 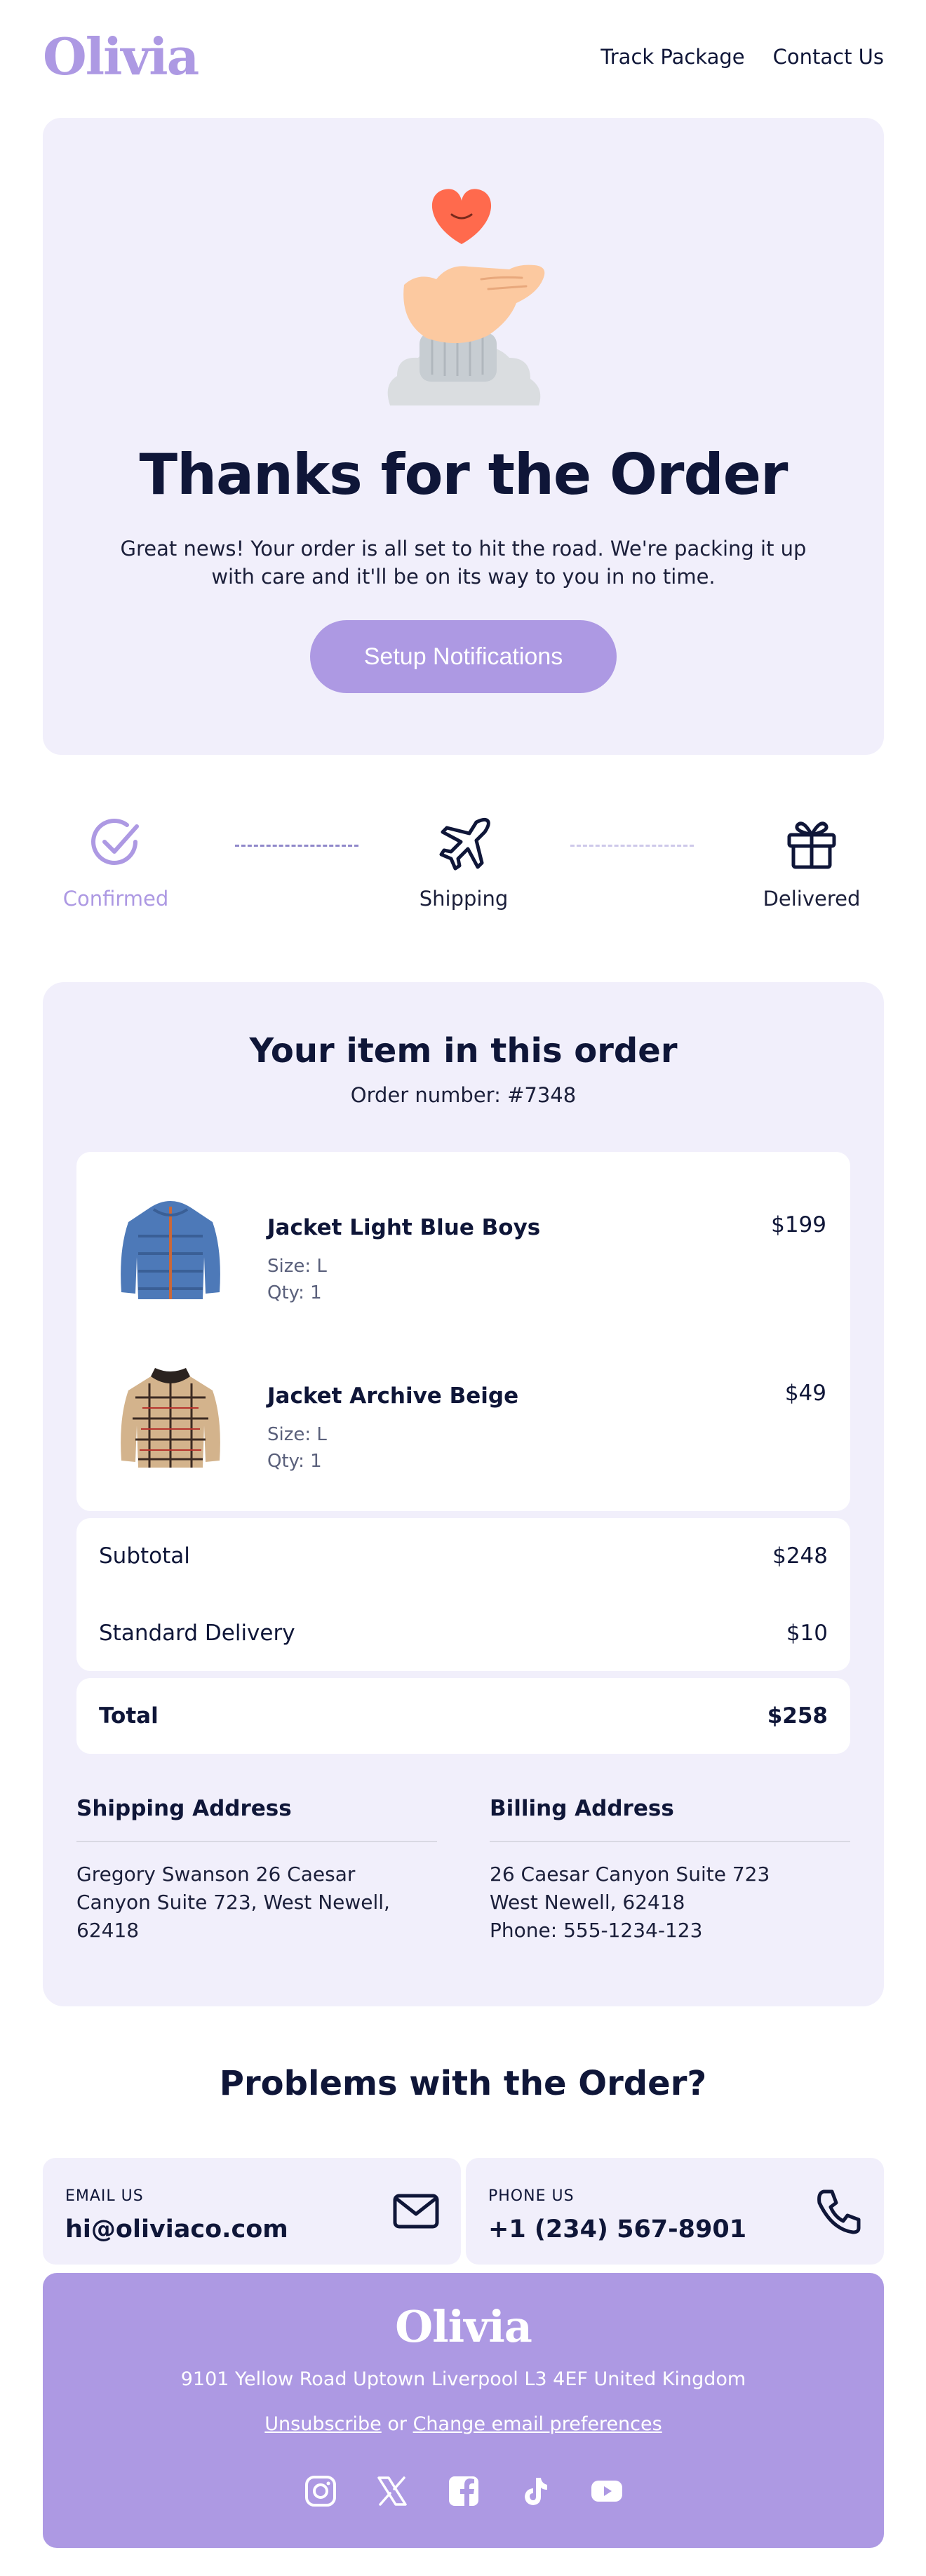 I want to click on total-row: Total $258, so click(x=463, y=1716).